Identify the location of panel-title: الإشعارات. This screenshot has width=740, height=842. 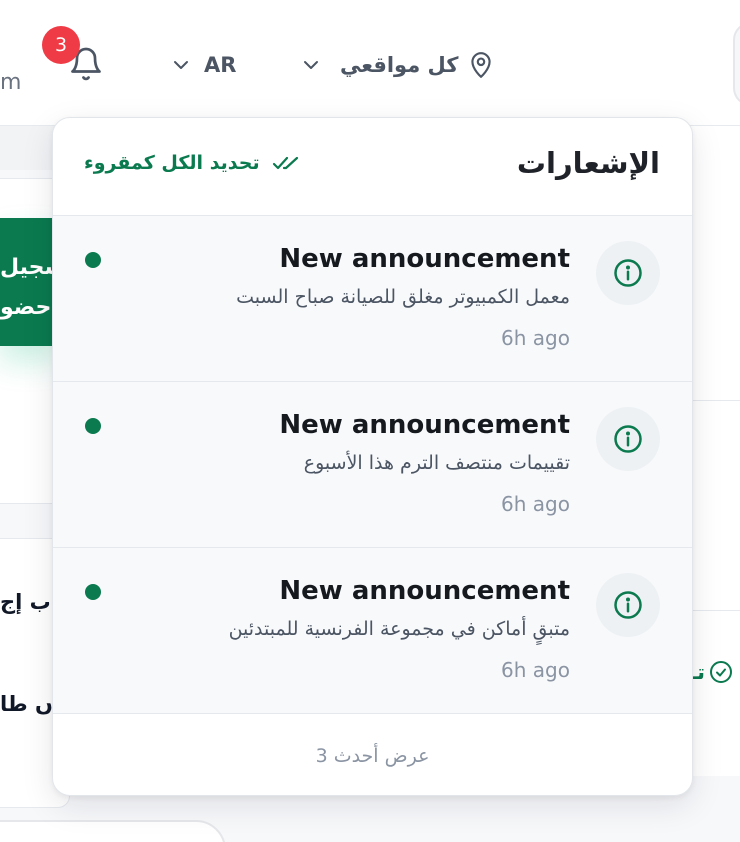
(588, 163).